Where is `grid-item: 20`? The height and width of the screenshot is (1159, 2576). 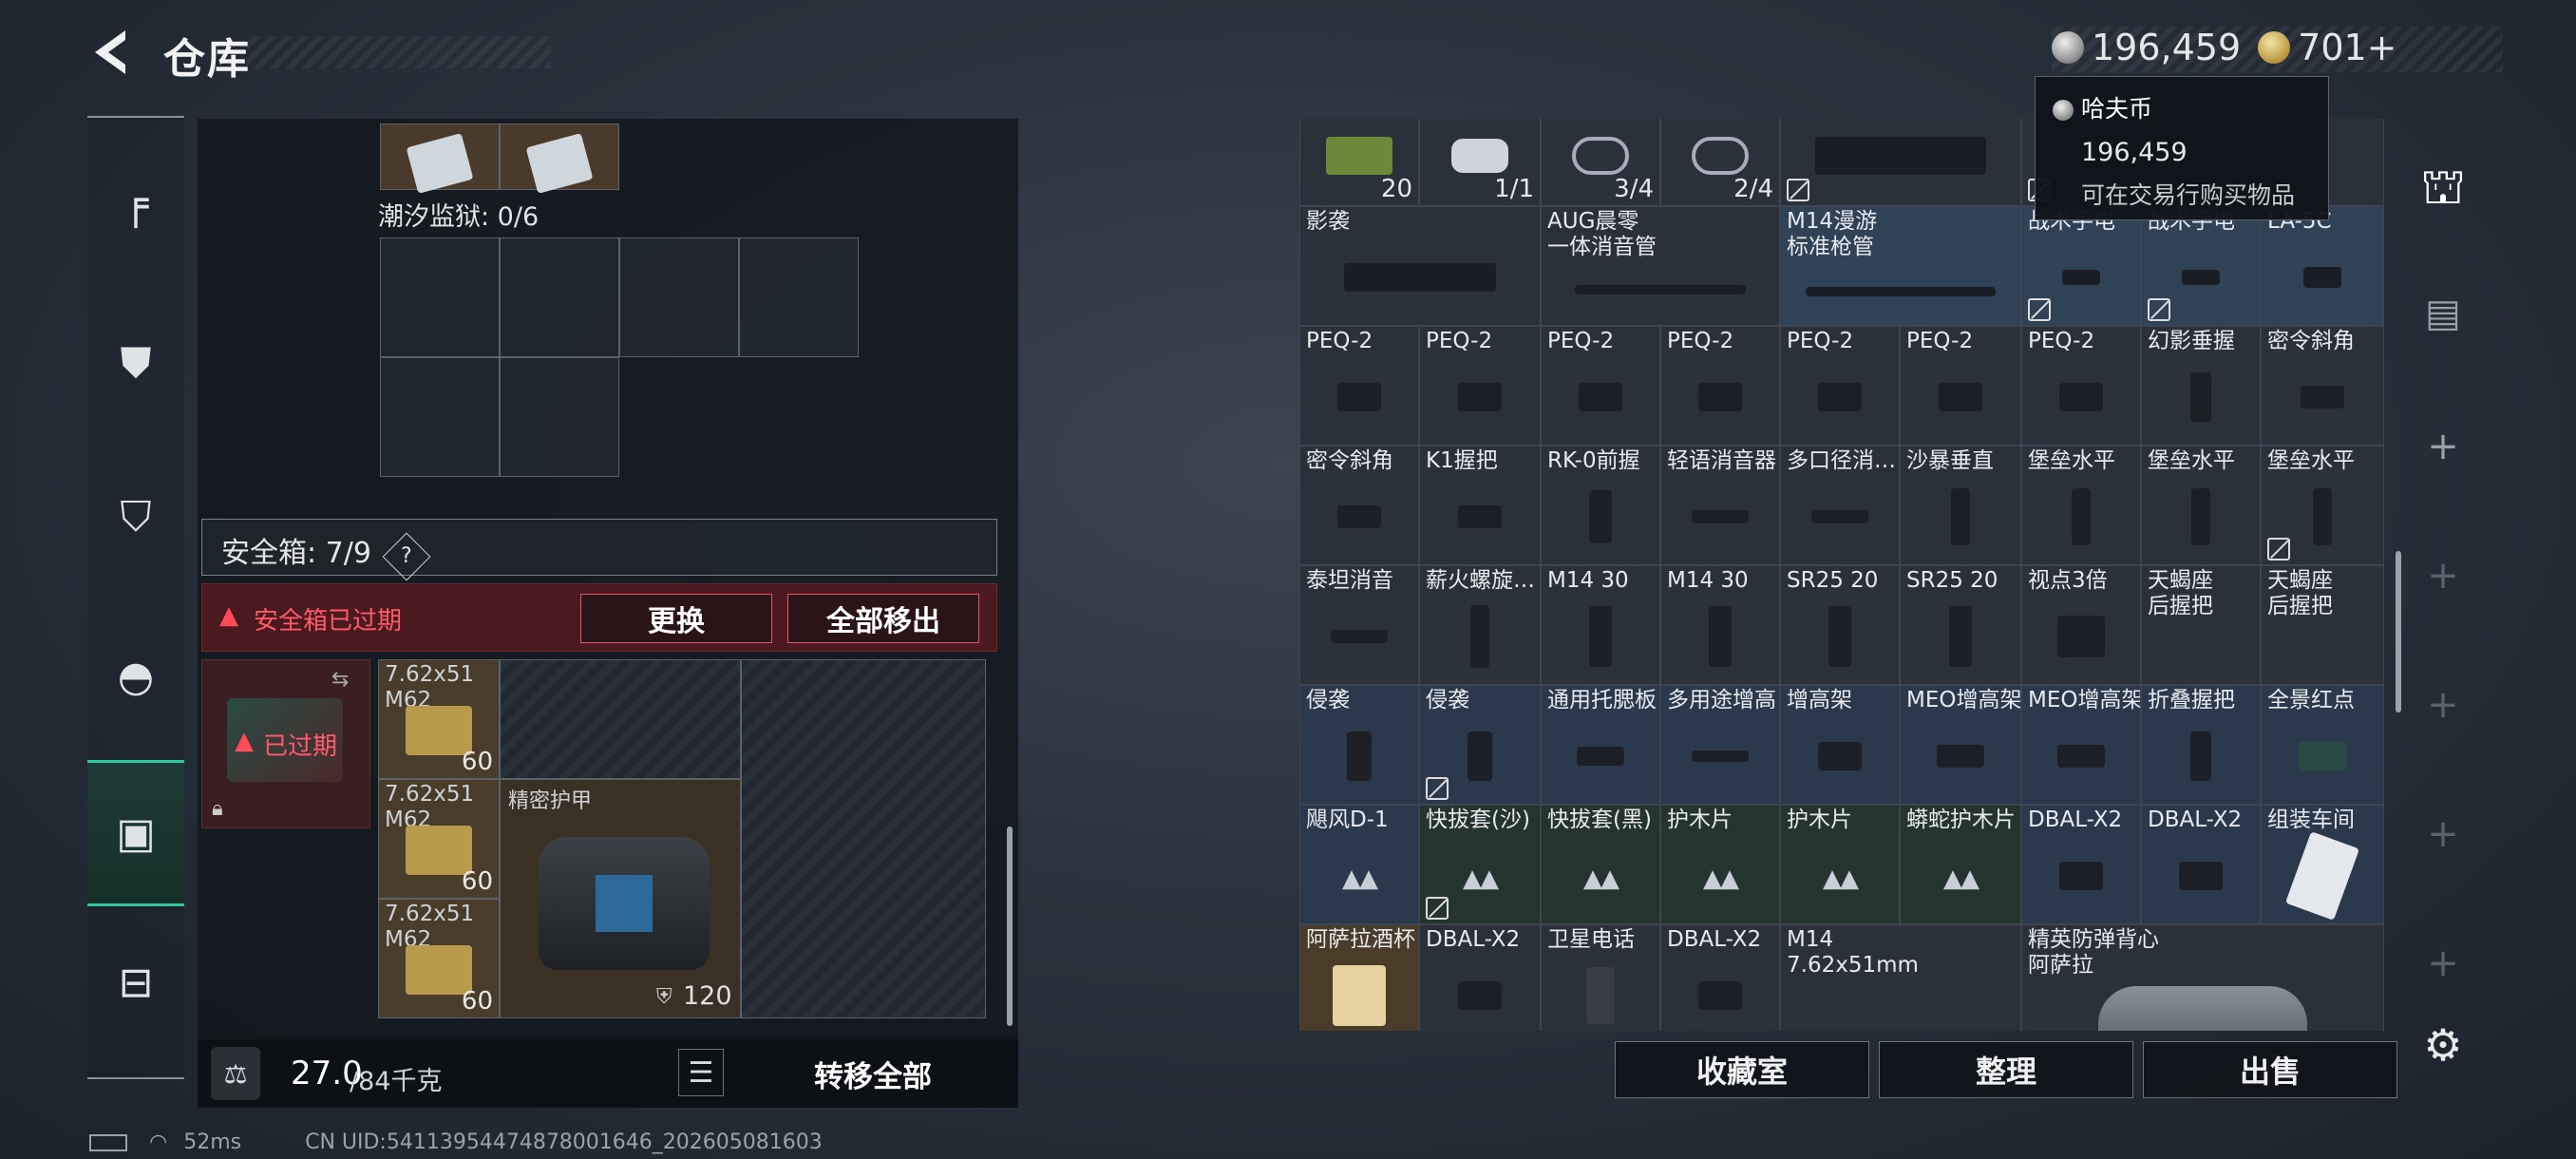 grid-item: 20 is located at coordinates (1359, 162).